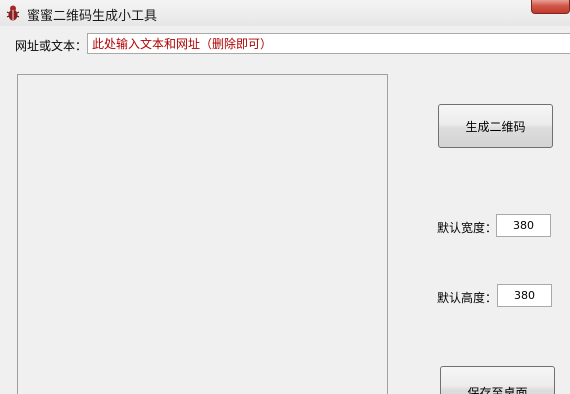  Describe the element at coordinates (92, 16) in the screenshot. I see `window-title: 蜜蜜二维码生成小工具` at that location.